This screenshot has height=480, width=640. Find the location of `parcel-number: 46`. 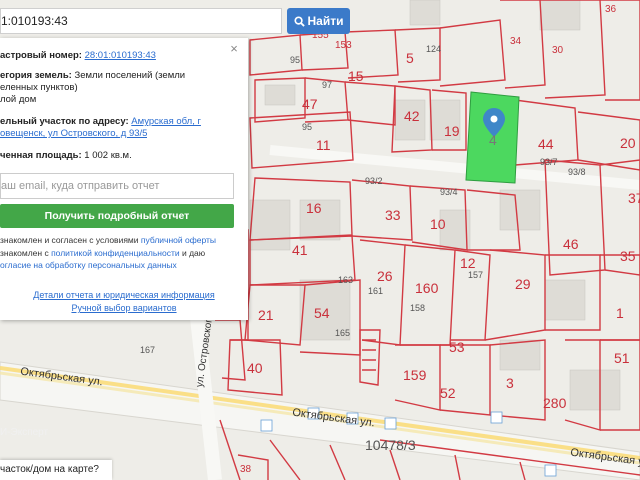

parcel-number: 46 is located at coordinates (571, 244).